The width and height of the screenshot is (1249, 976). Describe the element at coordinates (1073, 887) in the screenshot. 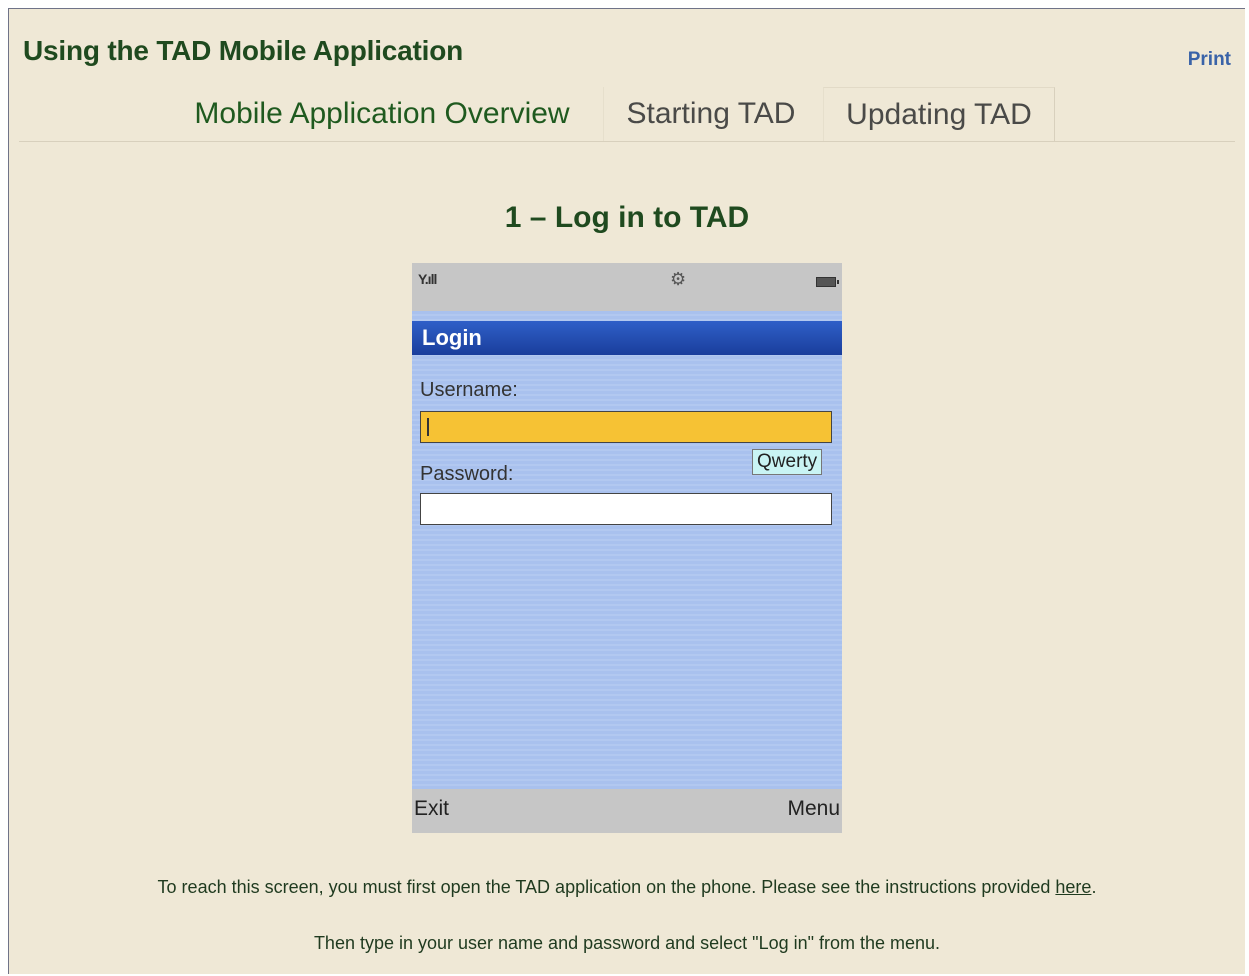

I see `instructions-here-link: here` at that location.